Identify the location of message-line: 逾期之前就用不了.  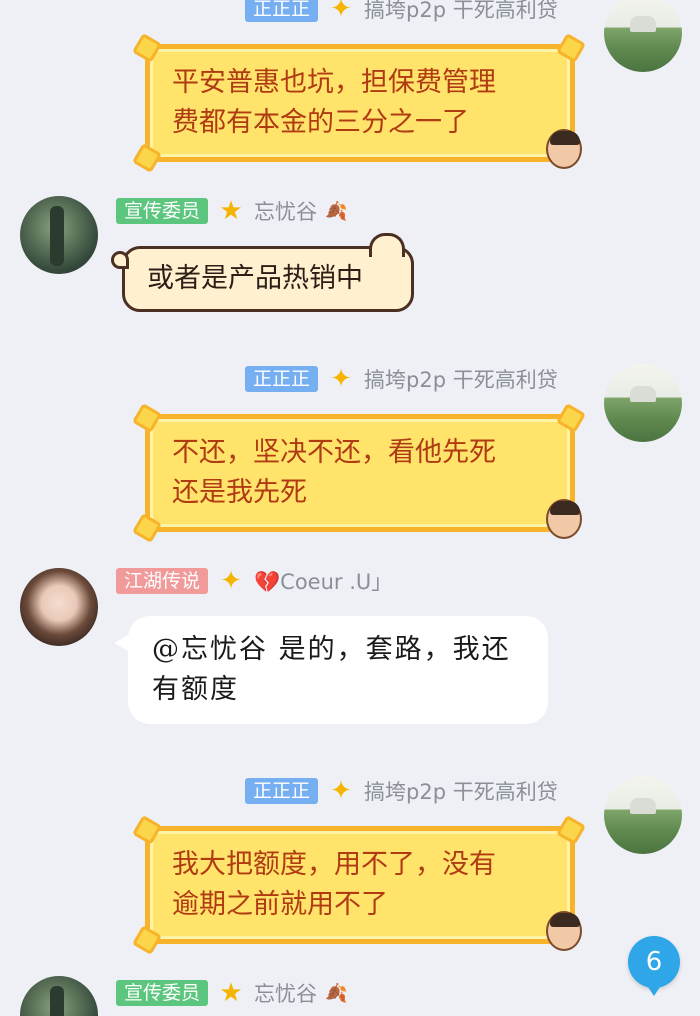
(280, 904).